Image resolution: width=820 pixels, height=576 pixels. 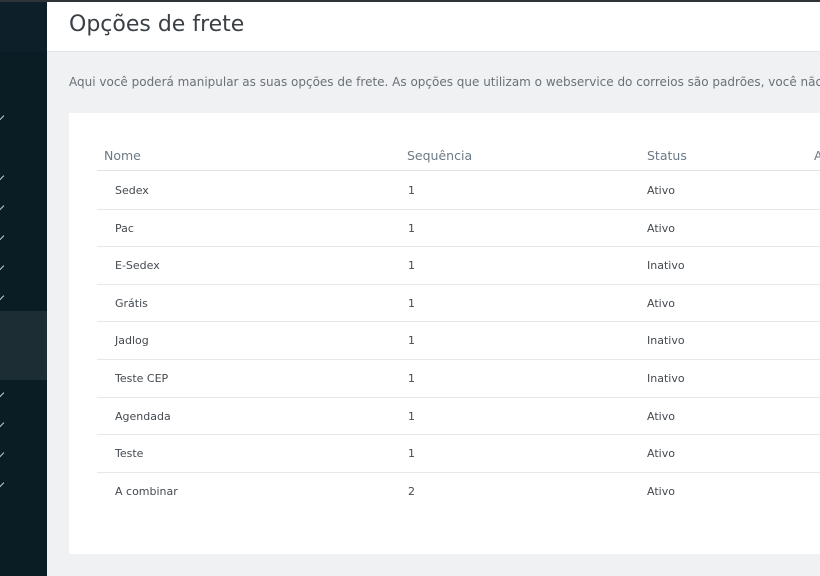 What do you see at coordinates (458, 266) in the screenshot?
I see `table-row: E-Sedex 1 Inativo` at bounding box center [458, 266].